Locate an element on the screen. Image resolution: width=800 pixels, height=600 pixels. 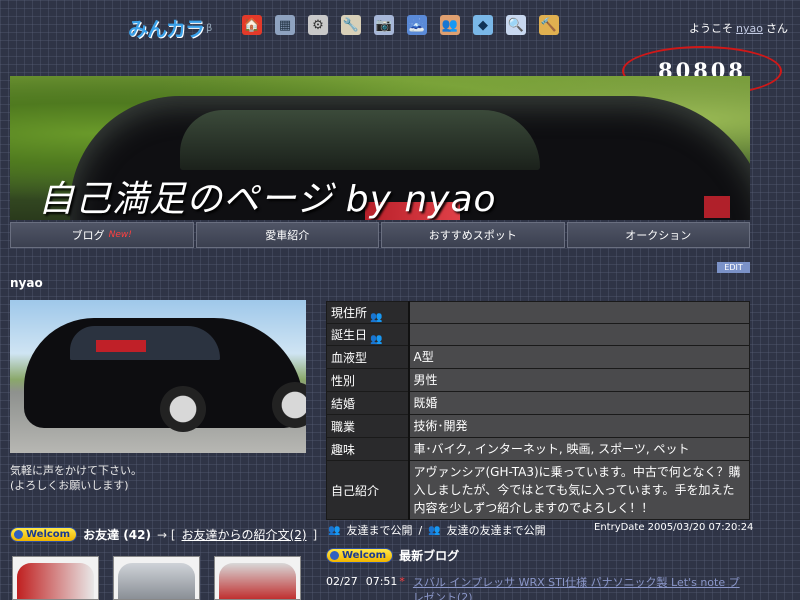
profile-menu-bar: ブログ New! 愛車紹介 おすすめスポット オークション is located at coordinates (380, 235).